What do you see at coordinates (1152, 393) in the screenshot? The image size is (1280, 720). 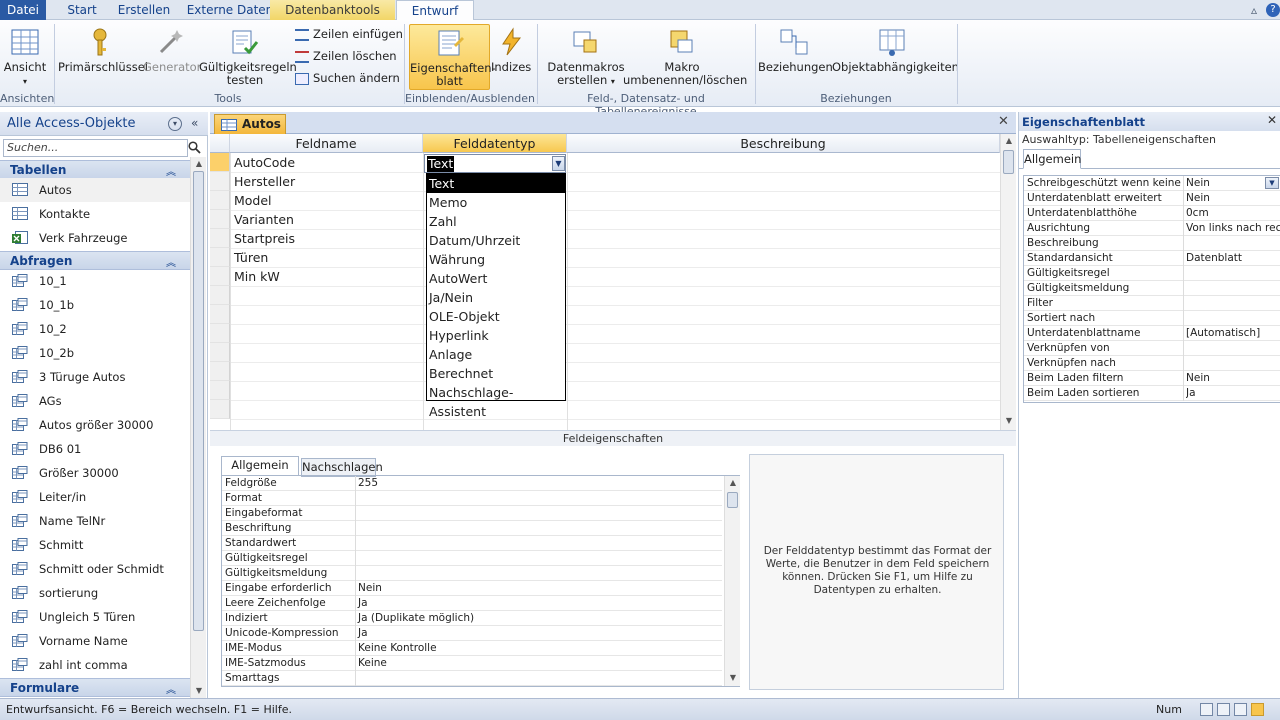 I see `sheet-property-row: Beim Laden sortieren Ja` at bounding box center [1152, 393].